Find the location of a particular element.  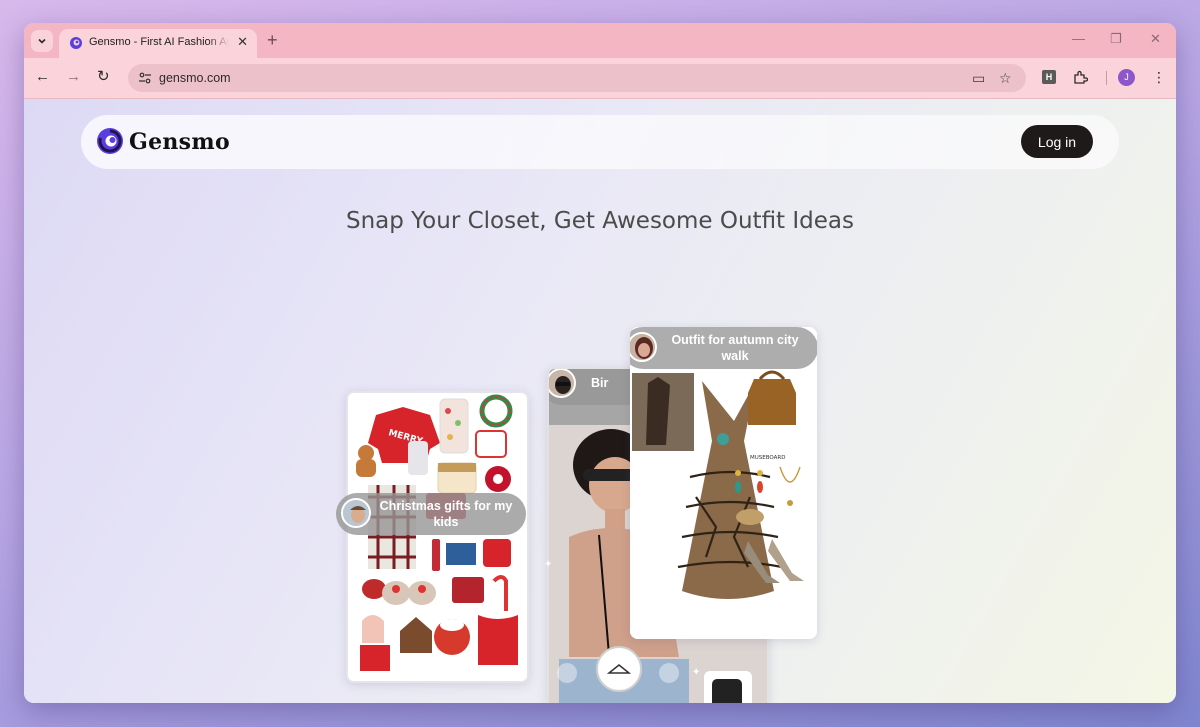

prompt-text: Outfit for autumn city walk is located at coordinates (735, 348).